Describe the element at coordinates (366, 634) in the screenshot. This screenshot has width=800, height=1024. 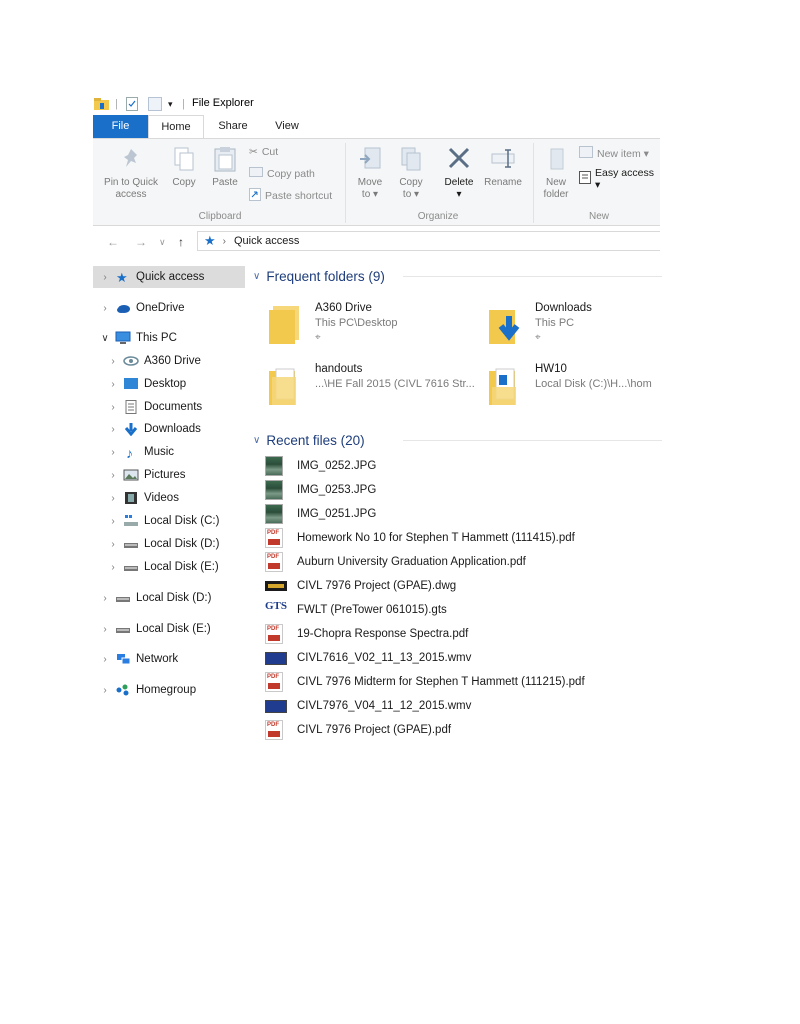
I see `recent-file-row: PDF 19-Chopra Response Spectra.pdf` at that location.